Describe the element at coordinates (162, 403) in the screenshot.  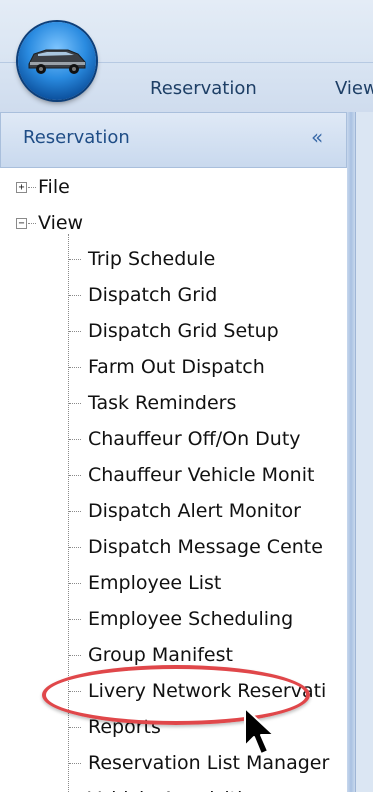
I see `tree-item-task-reminders: Task Reminders` at that location.